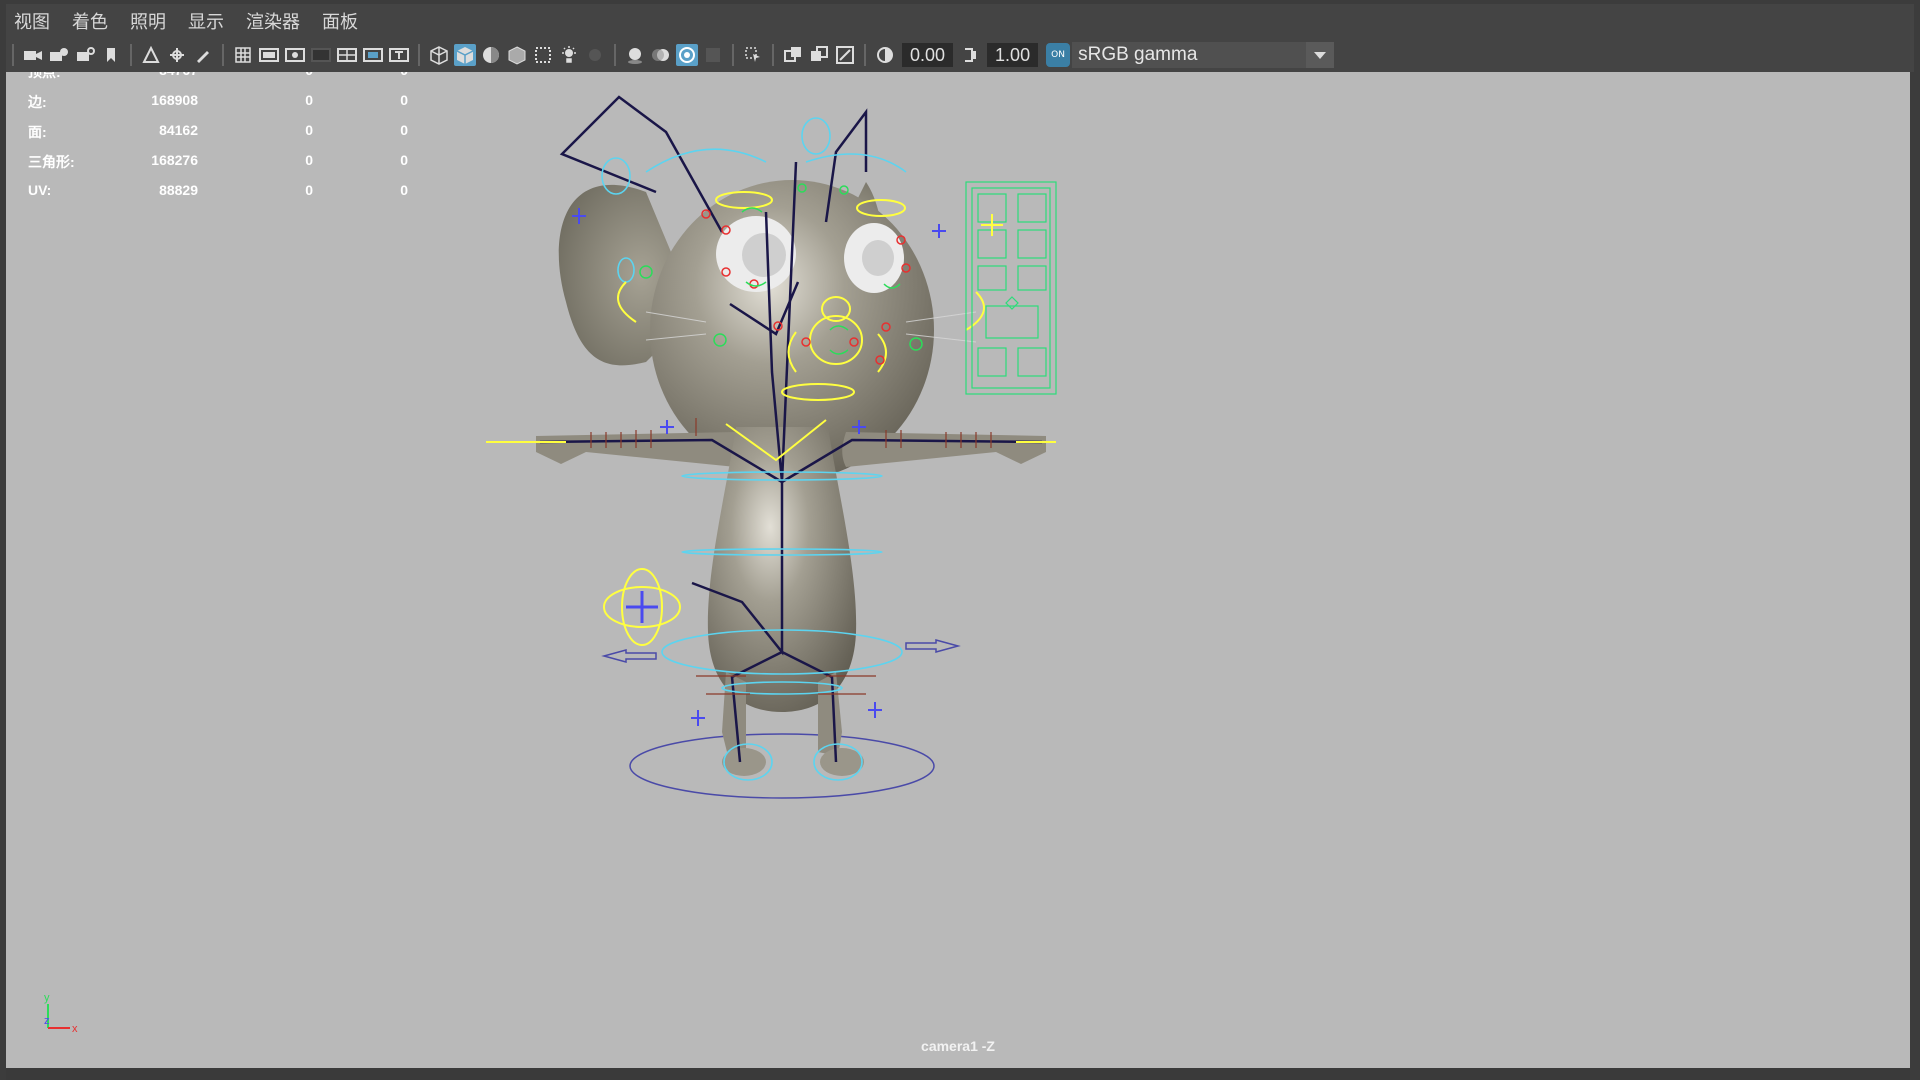  Describe the element at coordinates (177, 55) in the screenshot. I see `isolate-icon` at that location.